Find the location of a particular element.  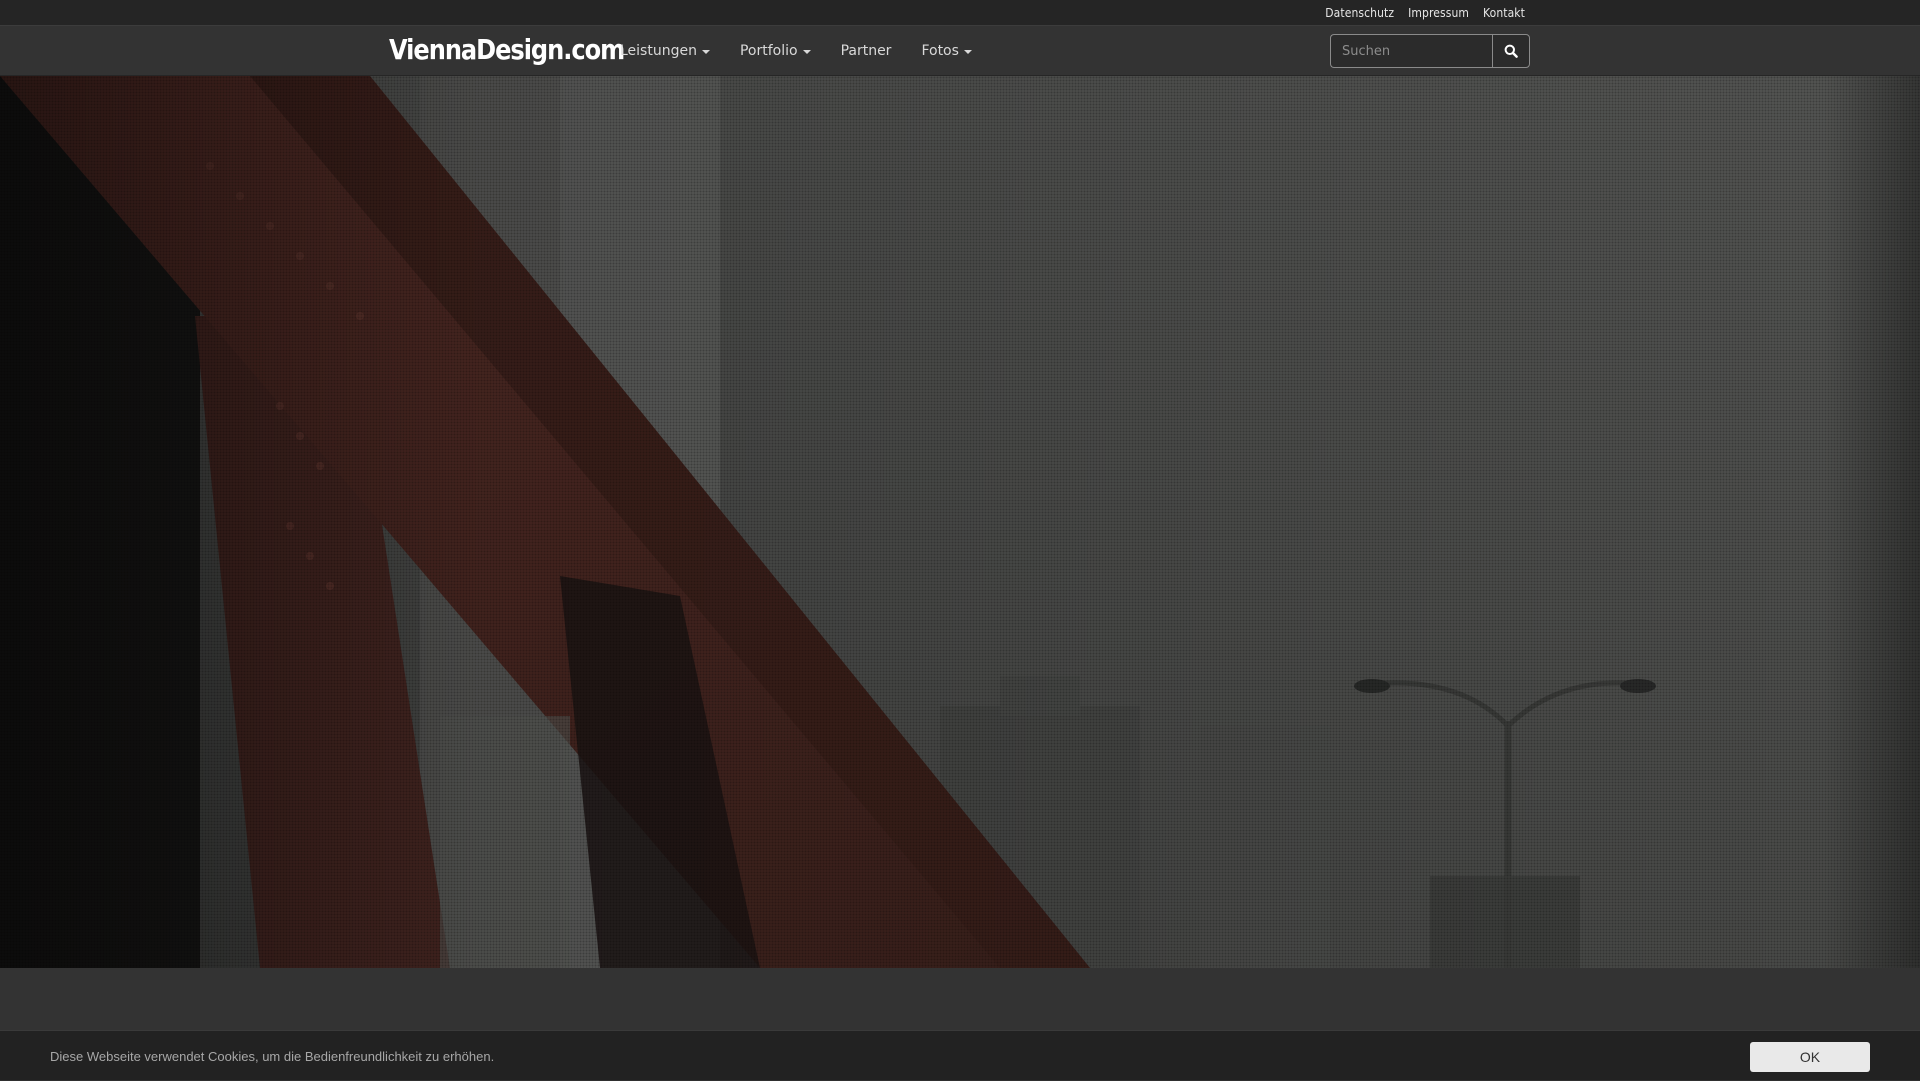

nav-item-label: Partner is located at coordinates (866, 50).